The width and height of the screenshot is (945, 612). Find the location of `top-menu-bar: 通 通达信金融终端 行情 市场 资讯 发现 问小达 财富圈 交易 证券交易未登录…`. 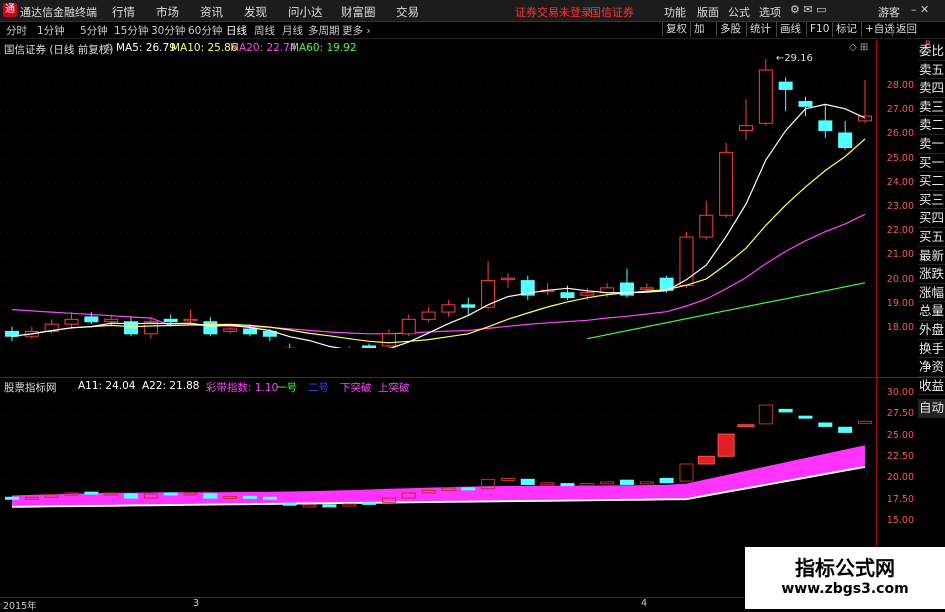

top-menu-bar: 通 通达信金融终端 行情 市场 资讯 发现 问小达 财富圈 交易 证券交易未登录… is located at coordinates (472, 11).